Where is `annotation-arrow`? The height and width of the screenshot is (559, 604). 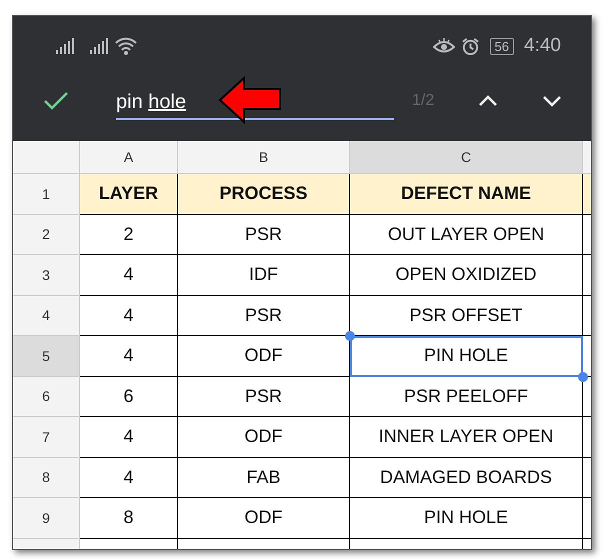 annotation-arrow is located at coordinates (250, 100).